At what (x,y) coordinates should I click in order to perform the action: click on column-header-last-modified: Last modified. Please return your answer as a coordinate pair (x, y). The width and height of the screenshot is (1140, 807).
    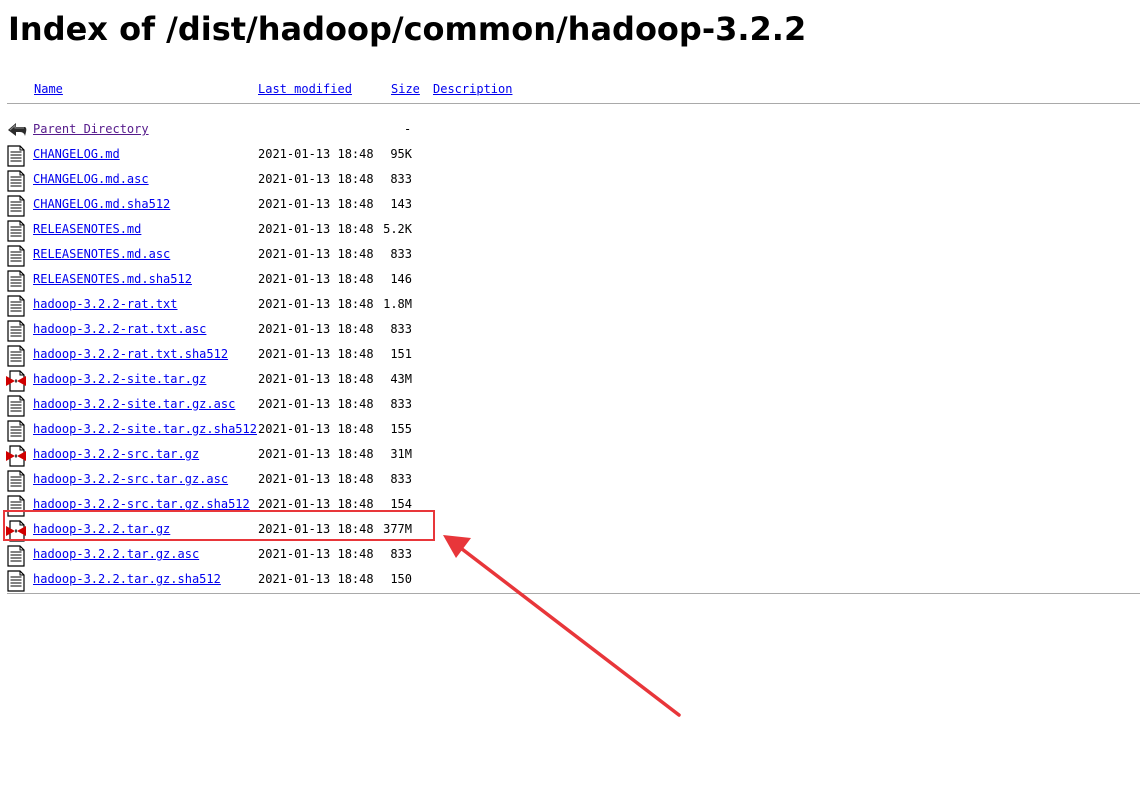
    Looking at the image, I should click on (305, 89).